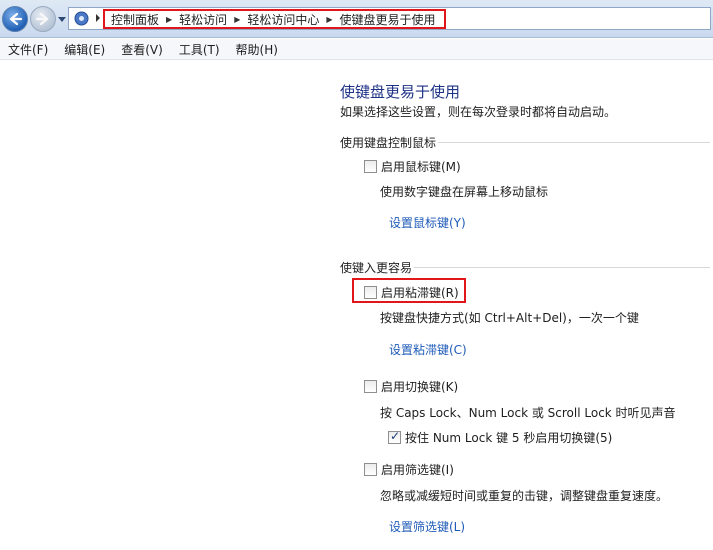 This screenshot has width=713, height=550. I want to click on mouse-keys-option: 启用鼠标键(M), so click(412, 166).